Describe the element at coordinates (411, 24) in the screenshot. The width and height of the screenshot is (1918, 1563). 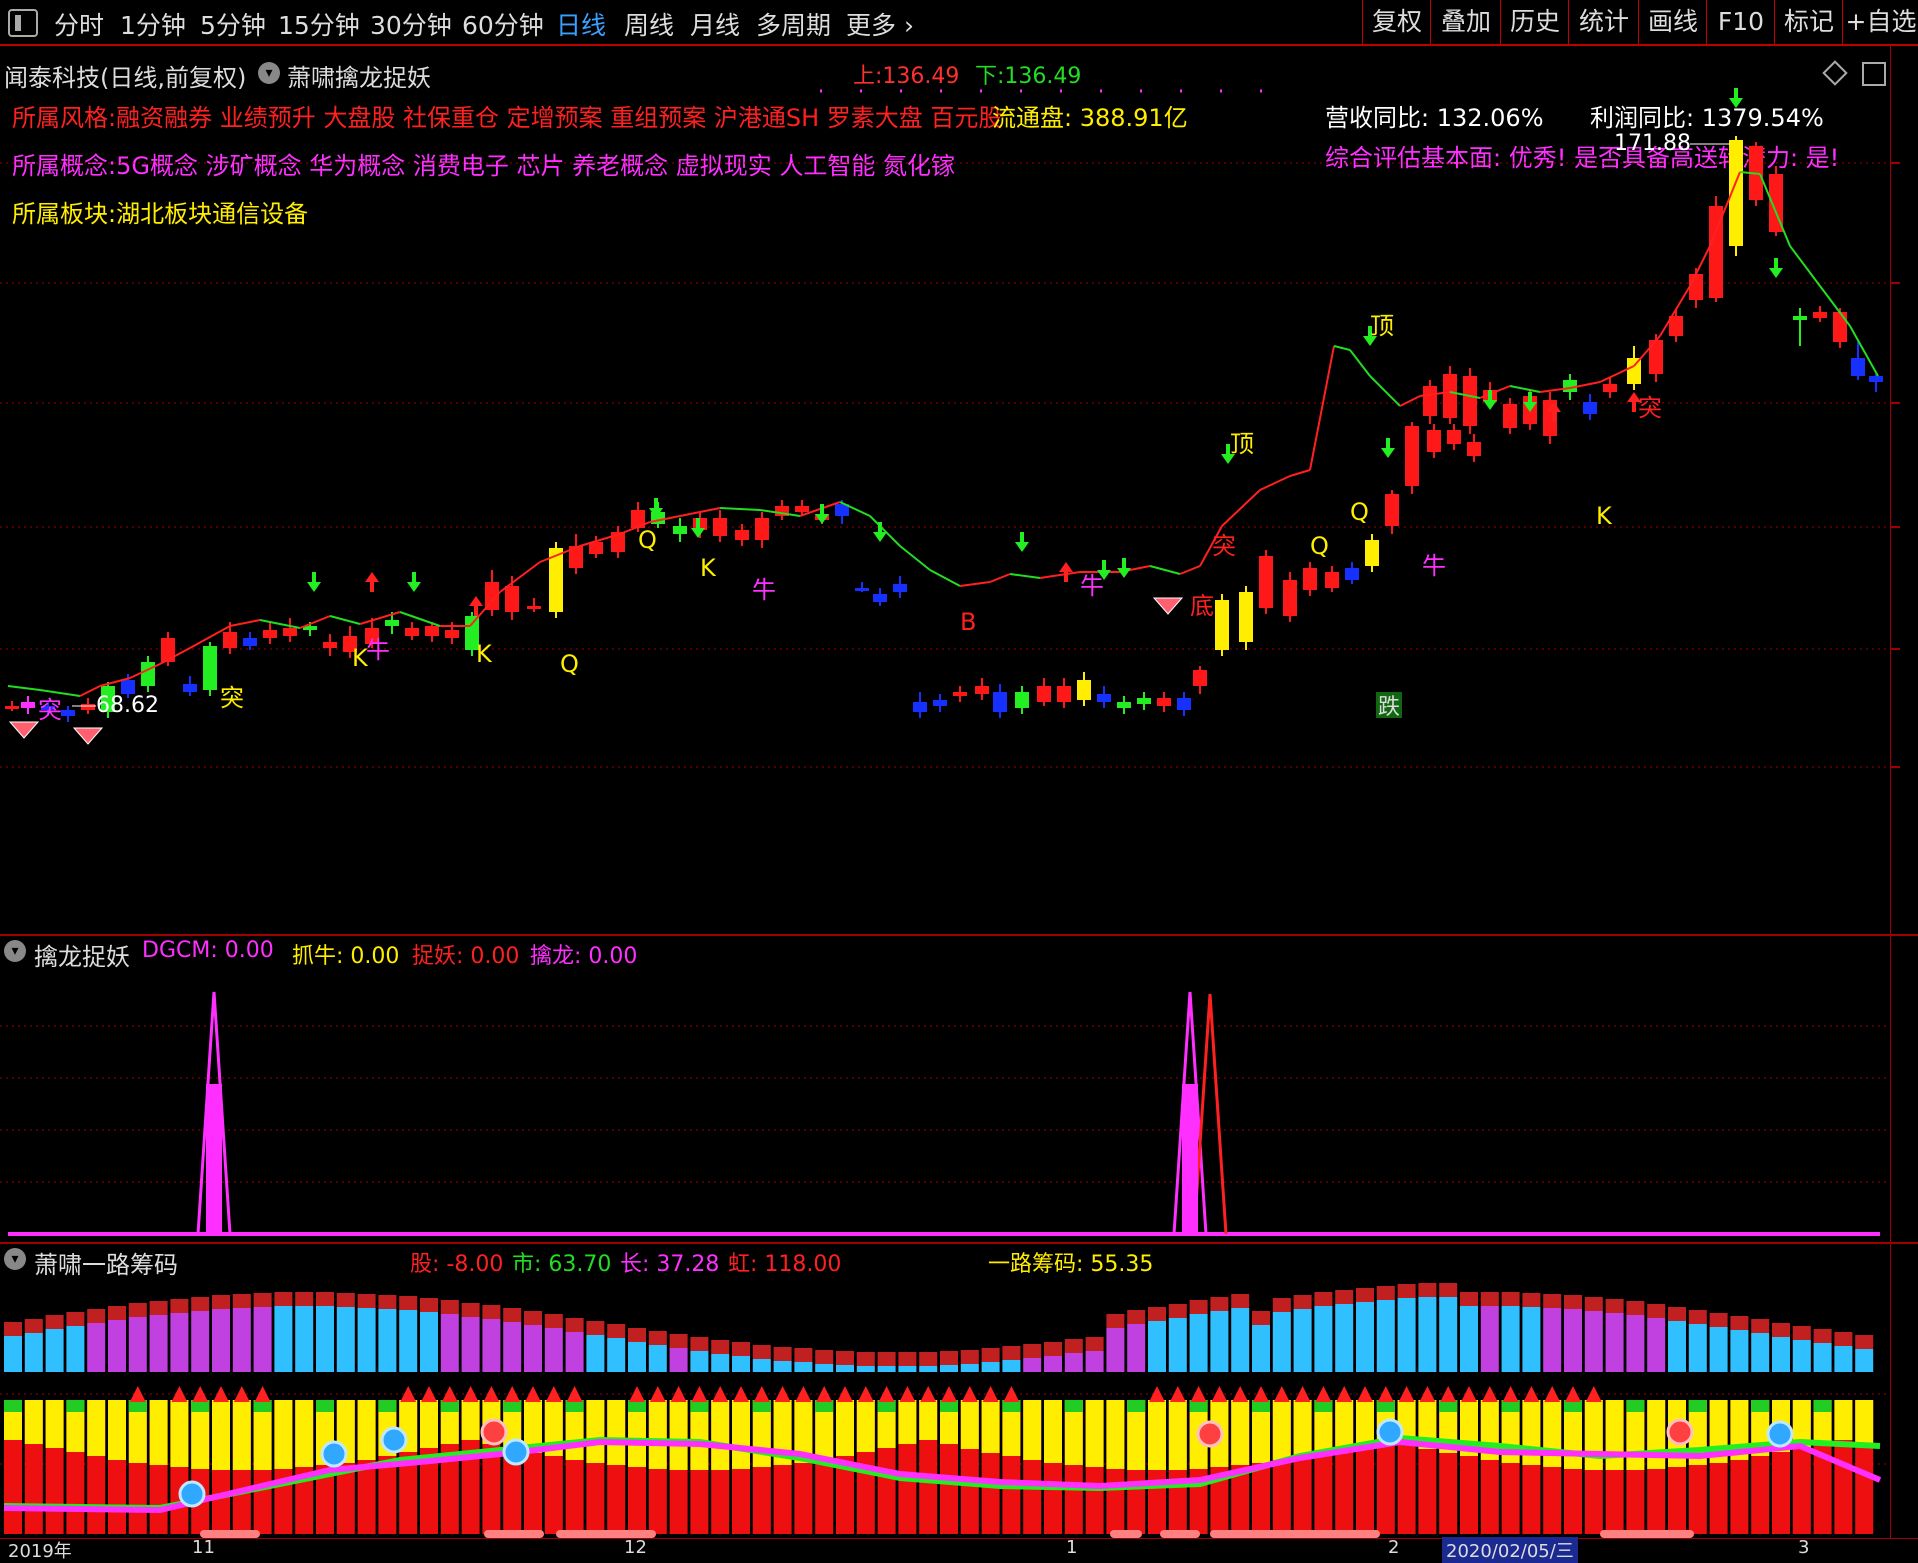
I see `period-tab-4: 30分钟` at that location.